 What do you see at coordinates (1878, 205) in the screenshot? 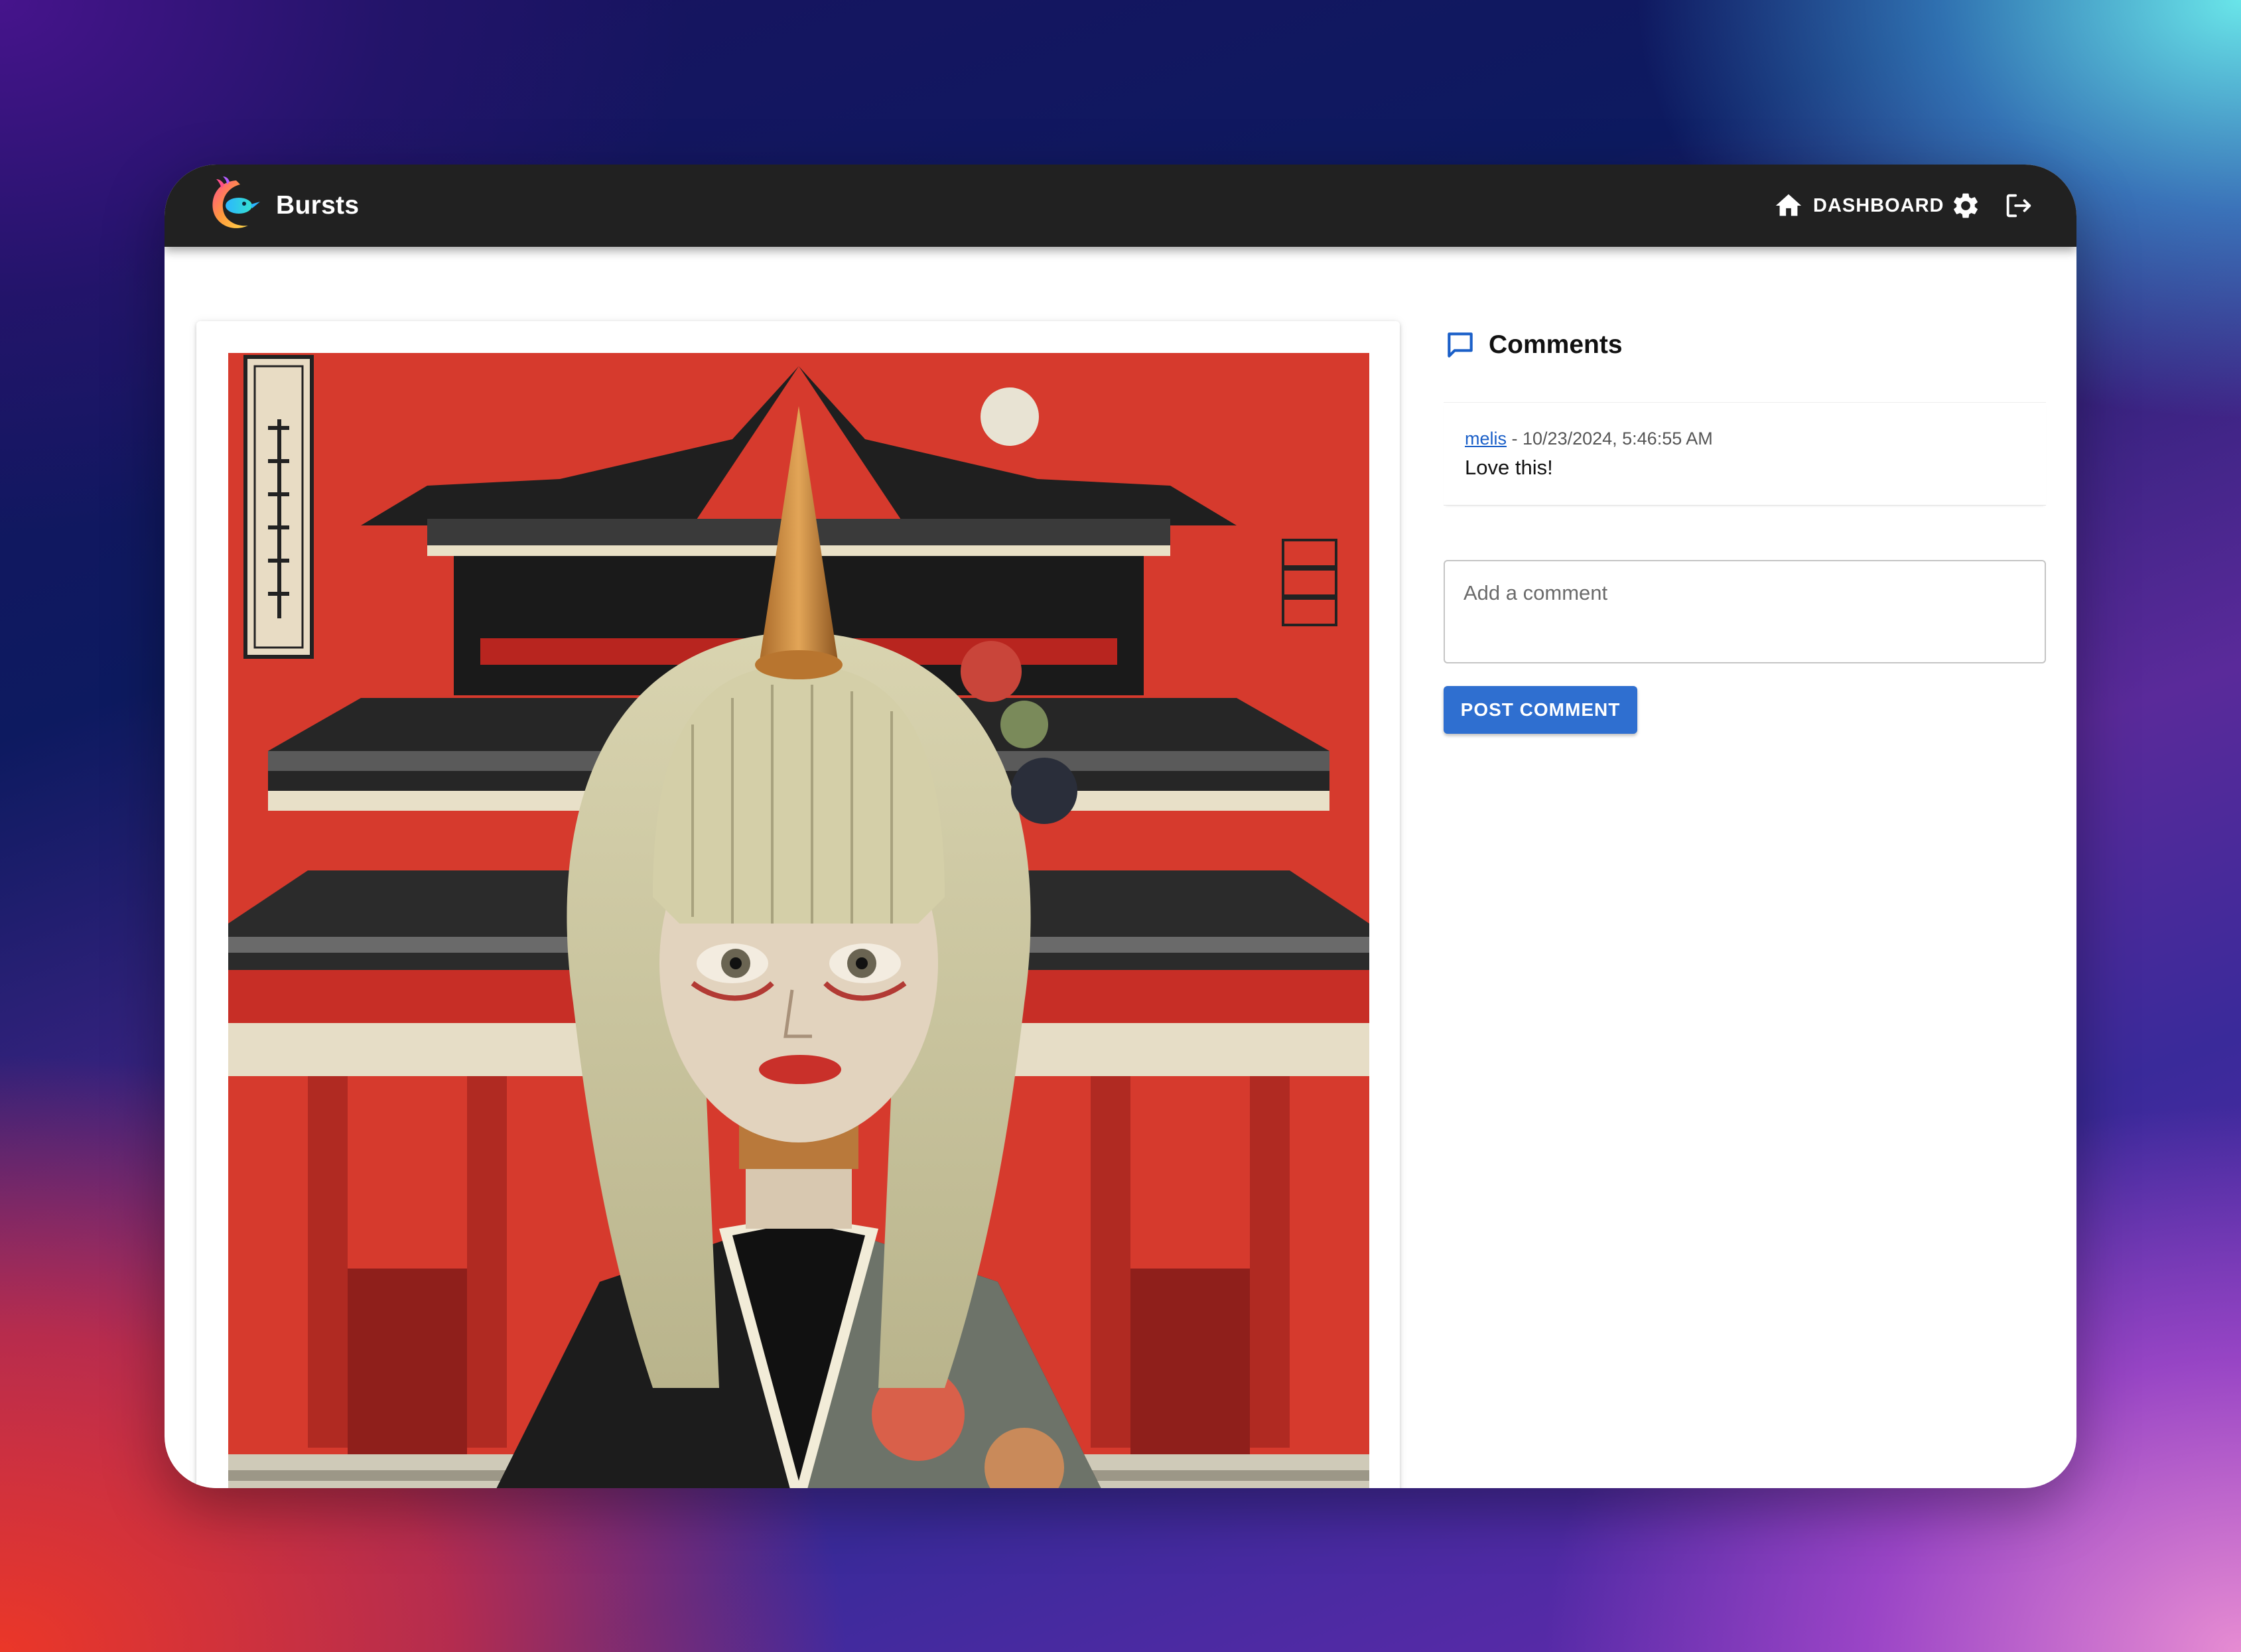
I see `dashboard-nav-label: DASHBOARD` at bounding box center [1878, 205].